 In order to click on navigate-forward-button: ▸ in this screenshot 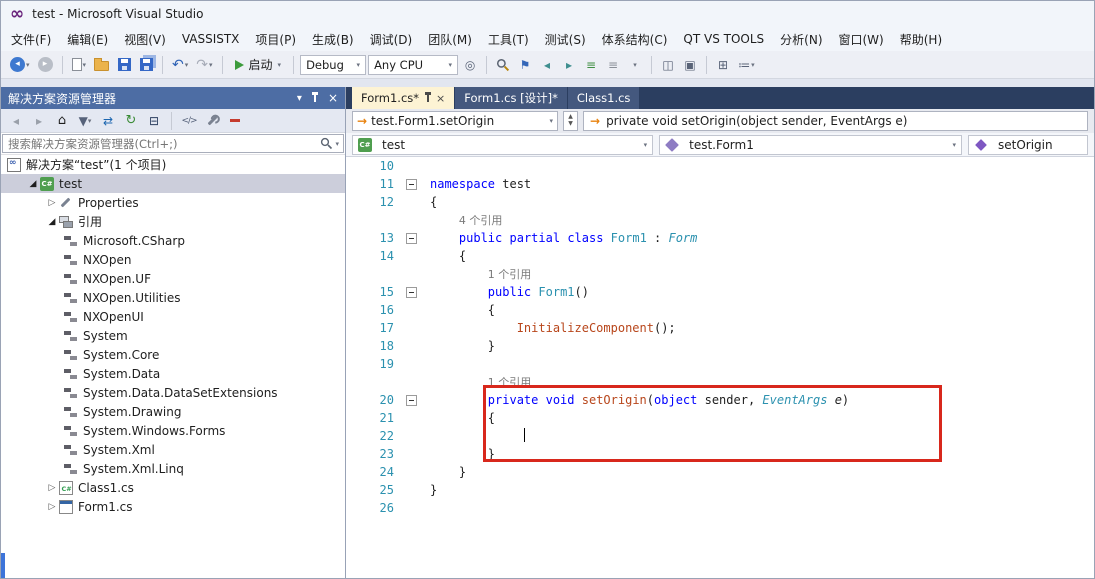, I will do `click(45, 65)`.